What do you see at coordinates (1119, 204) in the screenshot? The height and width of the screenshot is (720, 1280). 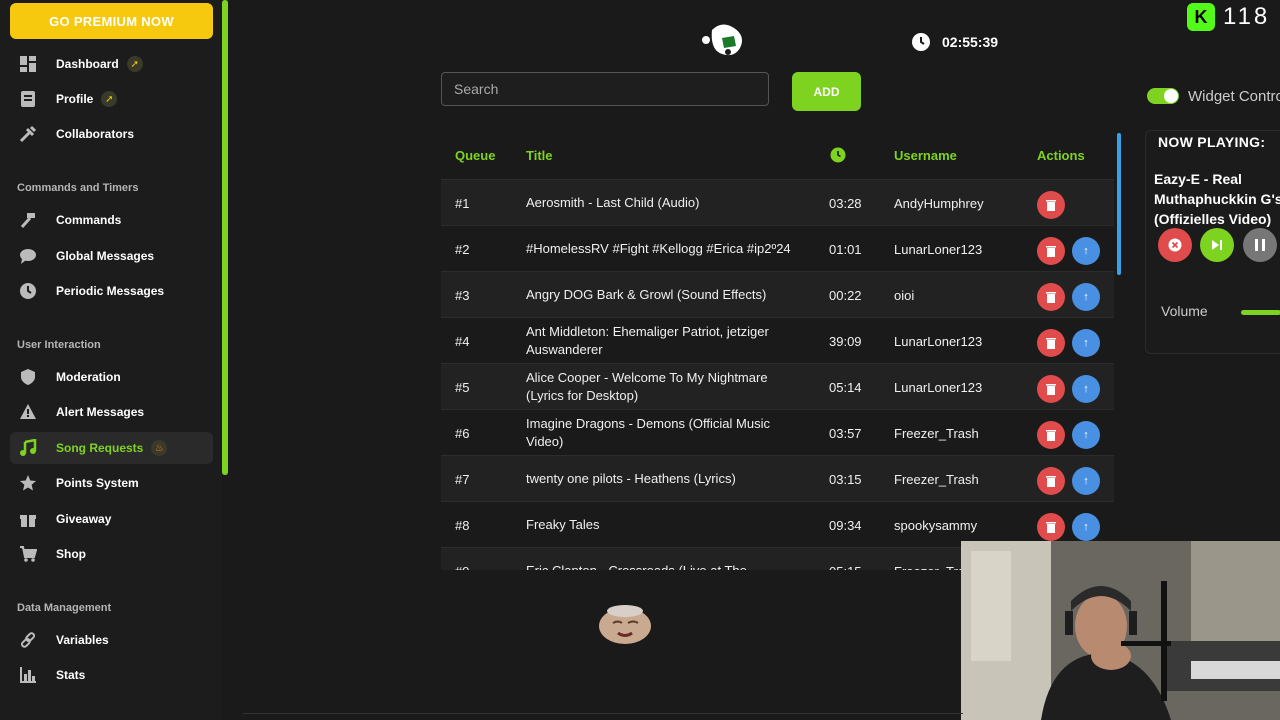 I see `table-scrollbar` at bounding box center [1119, 204].